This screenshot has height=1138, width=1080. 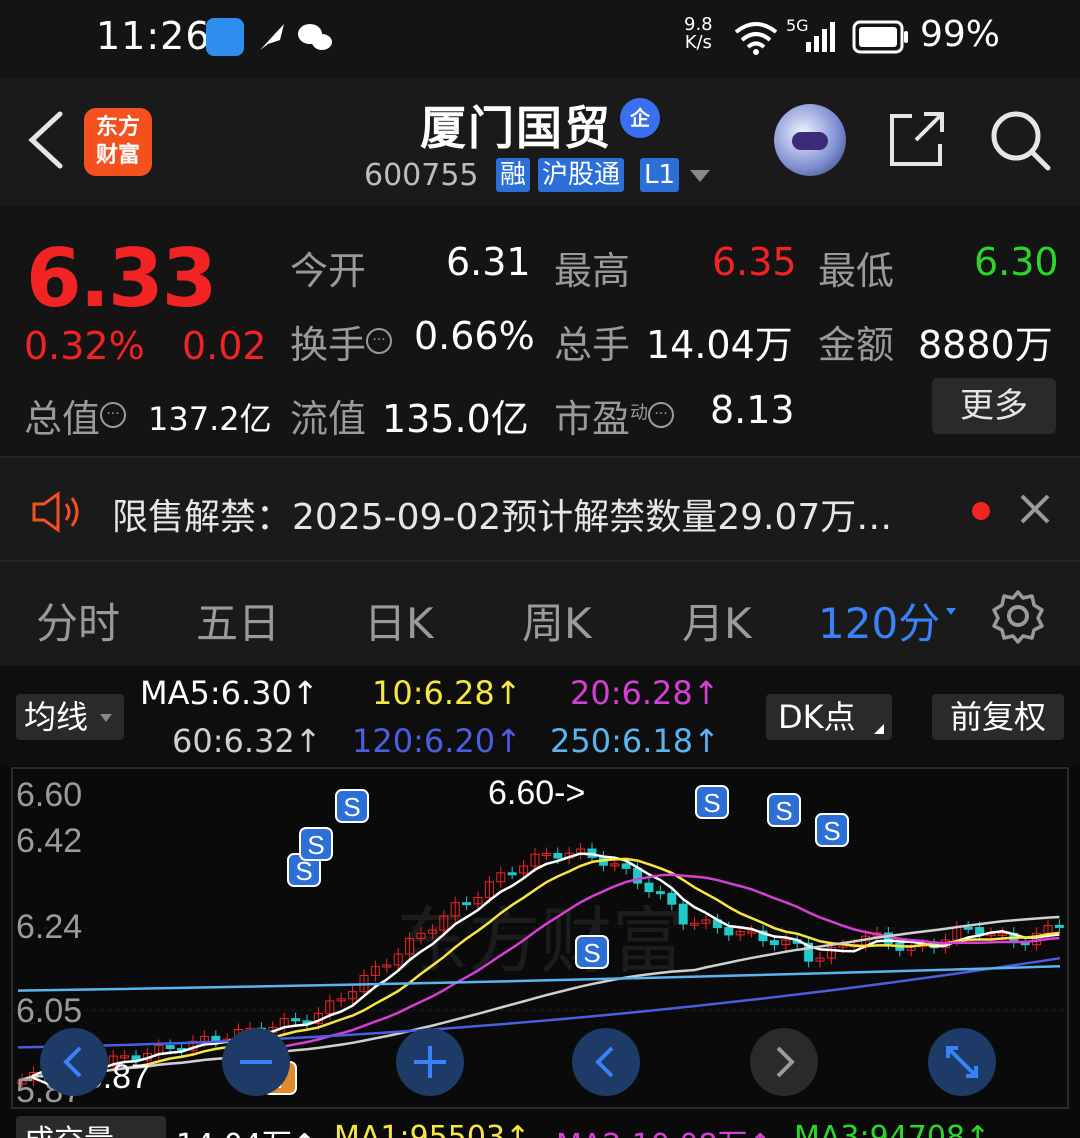 What do you see at coordinates (74, 1062) in the screenshot?
I see `zoom-out-button` at bounding box center [74, 1062].